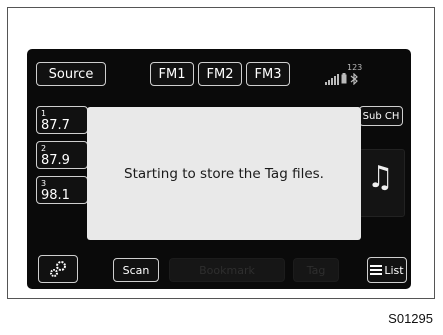 This screenshot has height=335, width=443. I want to click on gear-icon, so click(58, 269).